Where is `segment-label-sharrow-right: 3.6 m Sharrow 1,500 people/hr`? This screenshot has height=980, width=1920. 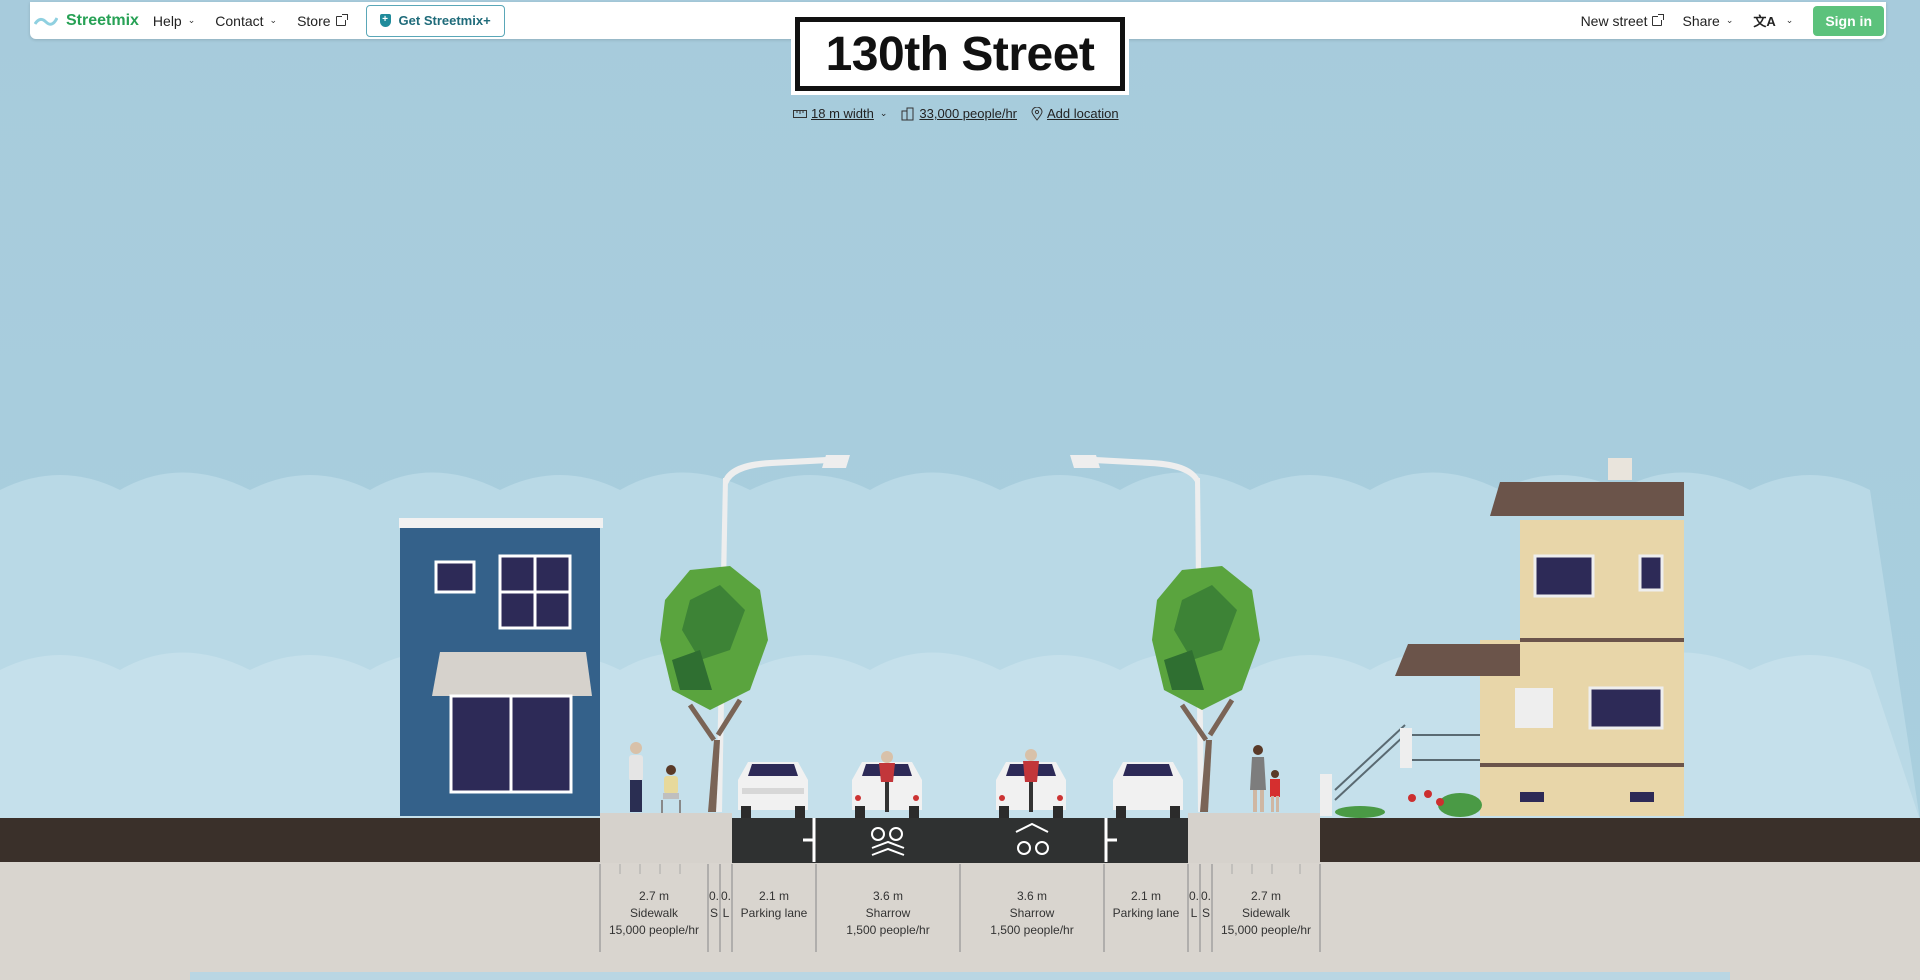 segment-label-sharrow-right: 3.6 m Sharrow 1,500 people/hr is located at coordinates (1032, 913).